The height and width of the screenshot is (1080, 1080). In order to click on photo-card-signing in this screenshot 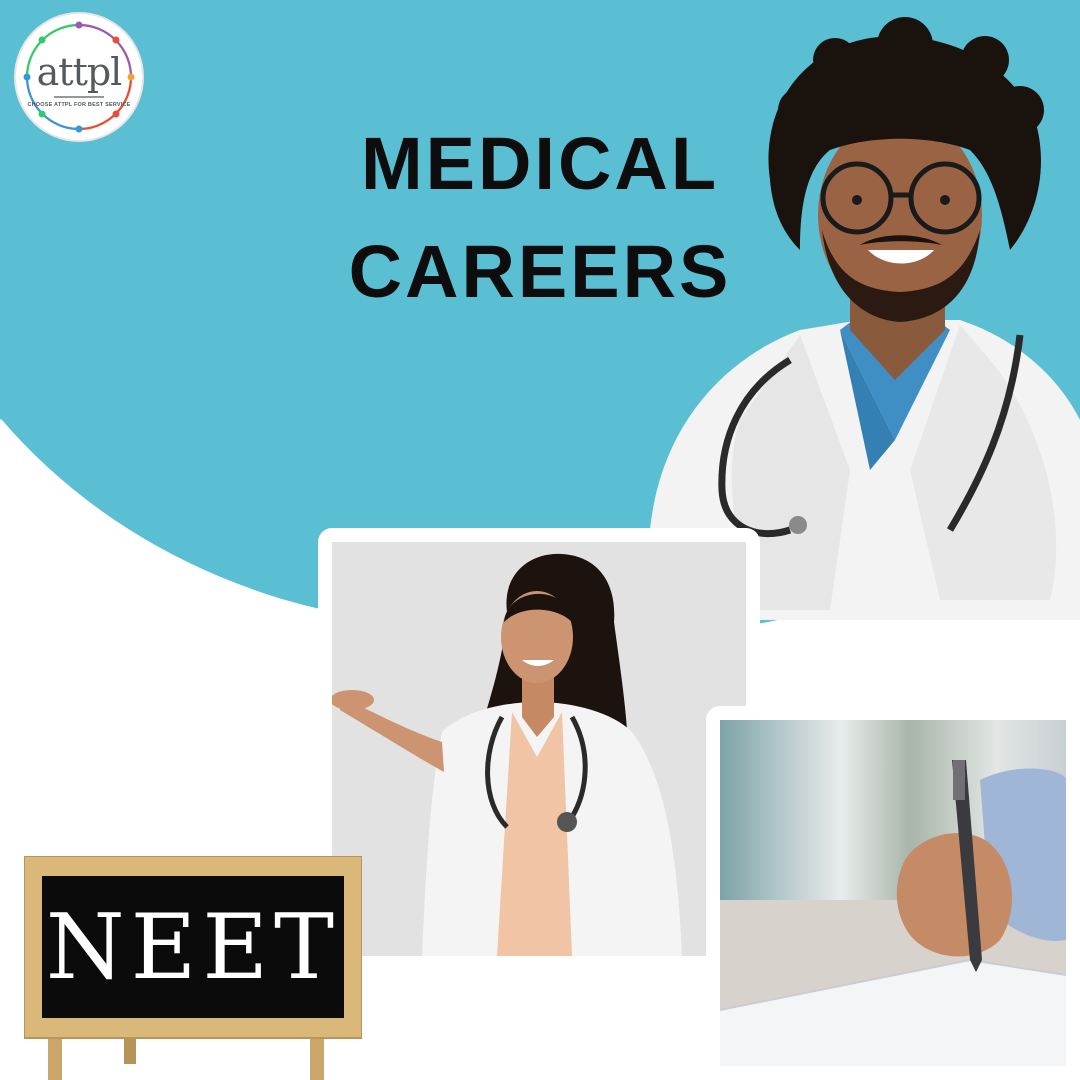, I will do `click(893, 893)`.